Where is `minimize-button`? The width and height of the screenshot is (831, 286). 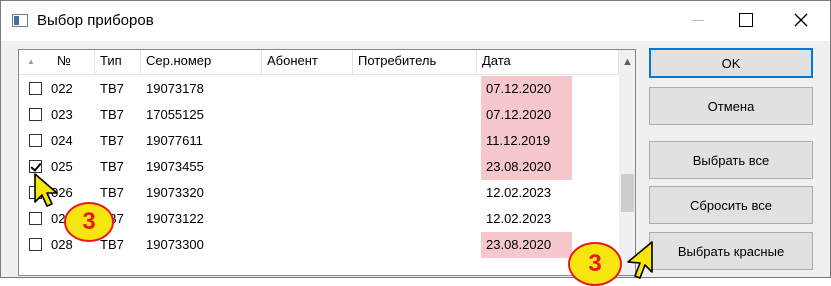
minimize-button is located at coordinates (698, 20).